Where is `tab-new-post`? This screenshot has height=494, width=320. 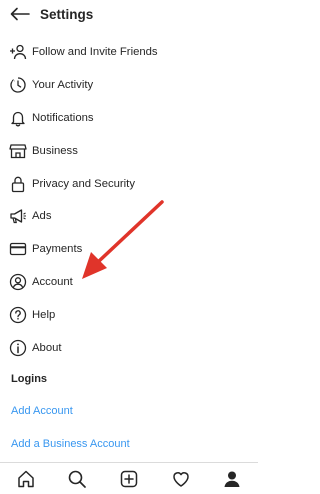 tab-new-post is located at coordinates (129, 479).